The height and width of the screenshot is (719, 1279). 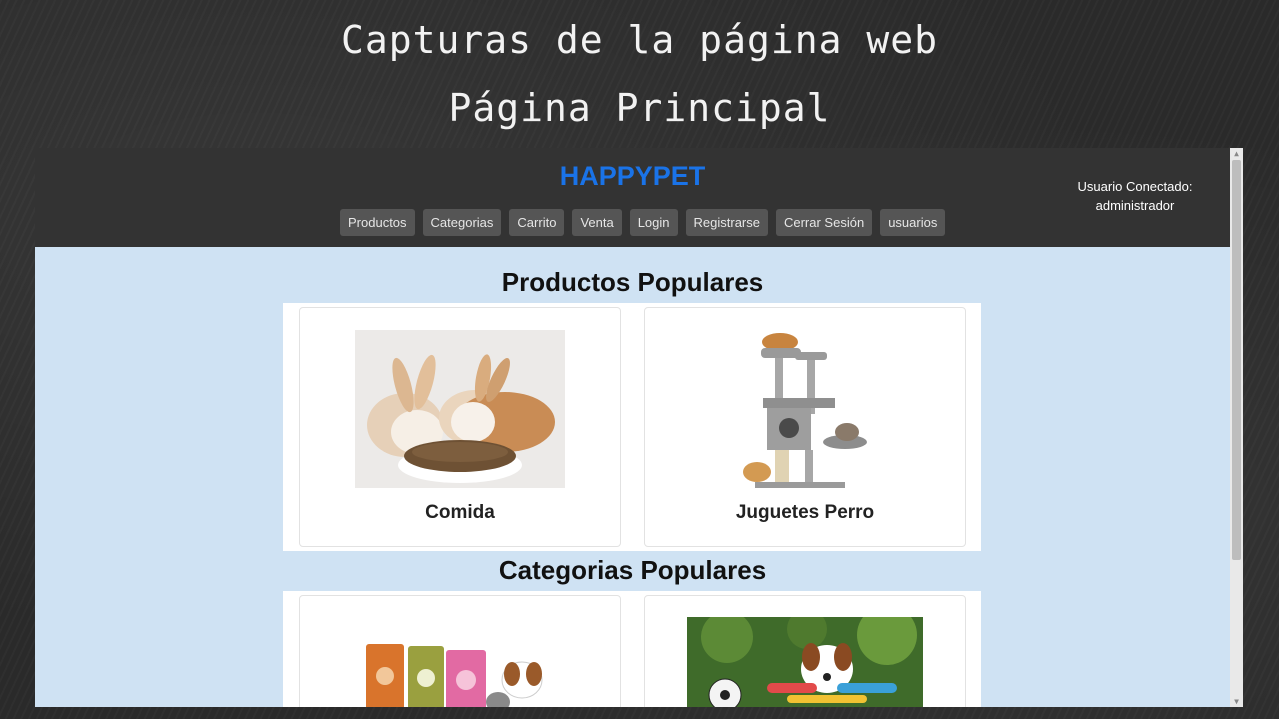 I want to click on nav-venta-button: Venta, so click(x=597, y=222).